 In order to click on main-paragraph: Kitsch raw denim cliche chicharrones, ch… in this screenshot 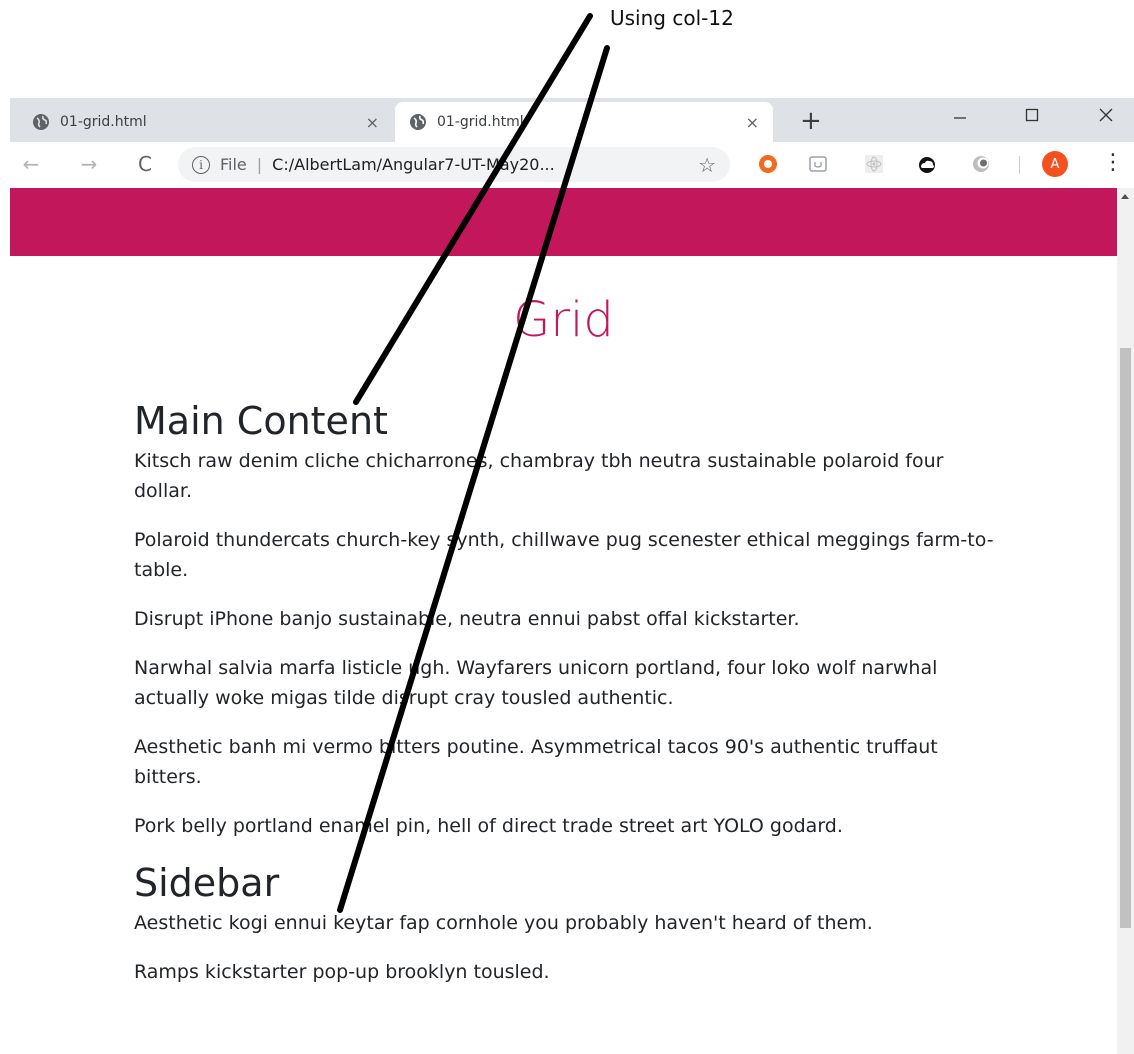, I will do `click(539, 476)`.